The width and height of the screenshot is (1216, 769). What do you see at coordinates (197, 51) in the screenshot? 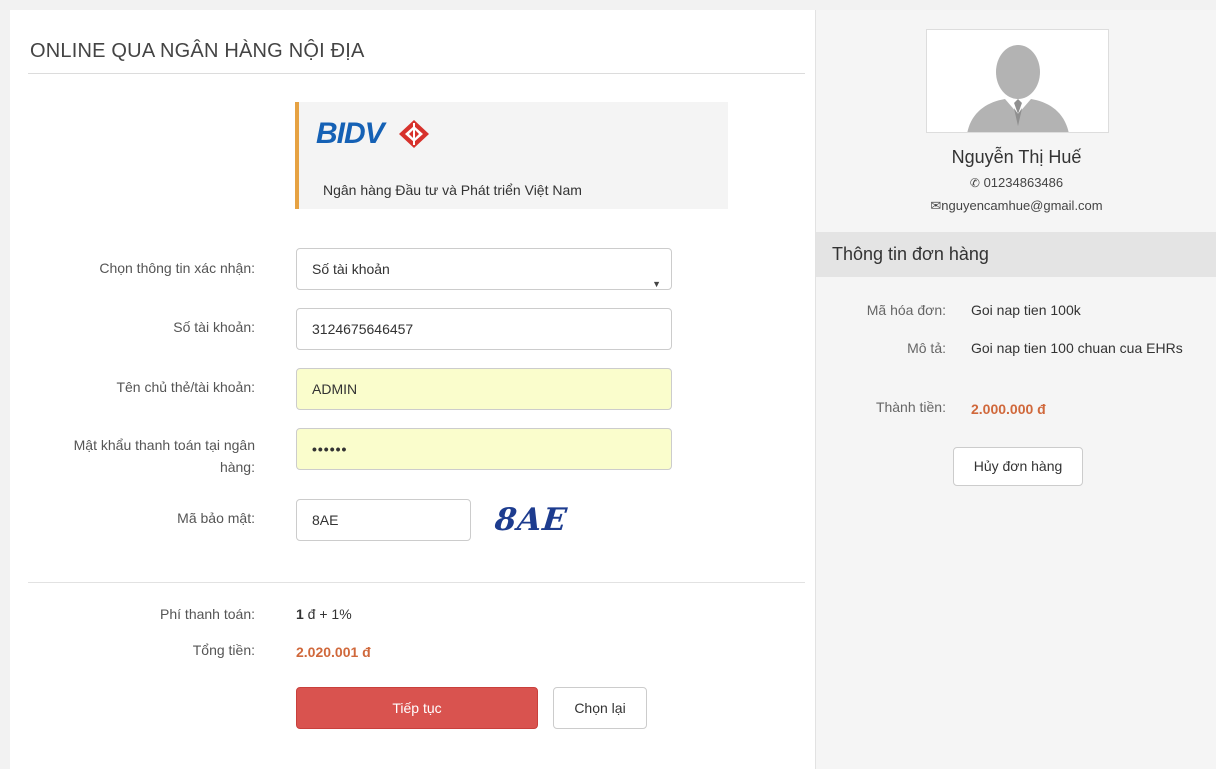
I see `page-title: ONLINE QUA NGÂN HÀNG NỘI ĐỊA` at bounding box center [197, 51].